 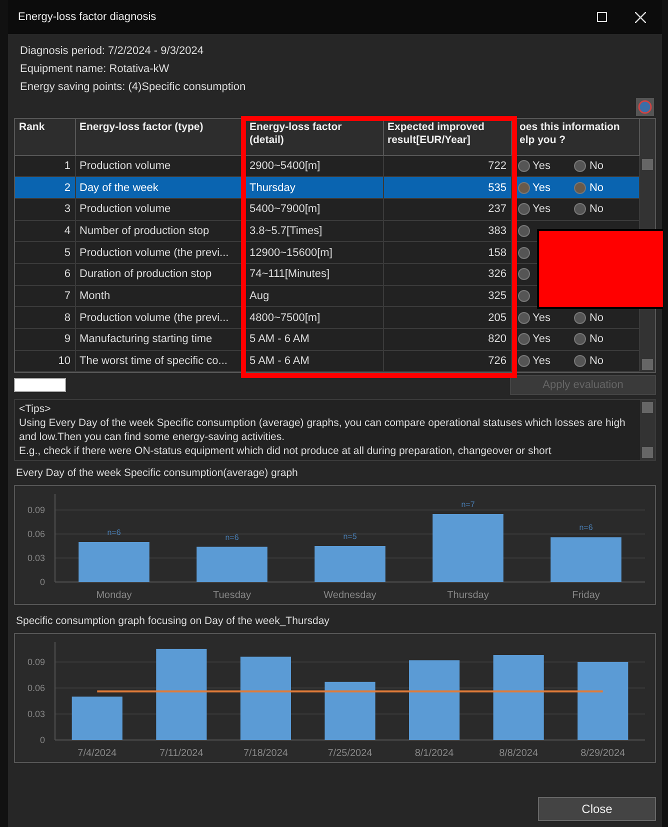 I want to click on table-cell: 205, so click(x=497, y=318).